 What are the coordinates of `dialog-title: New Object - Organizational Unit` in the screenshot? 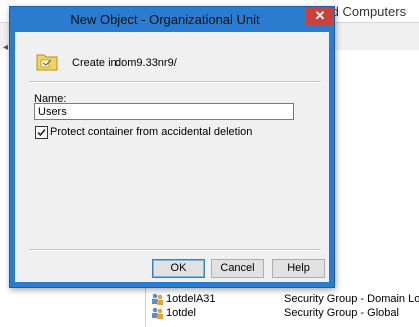 It's located at (165, 19).